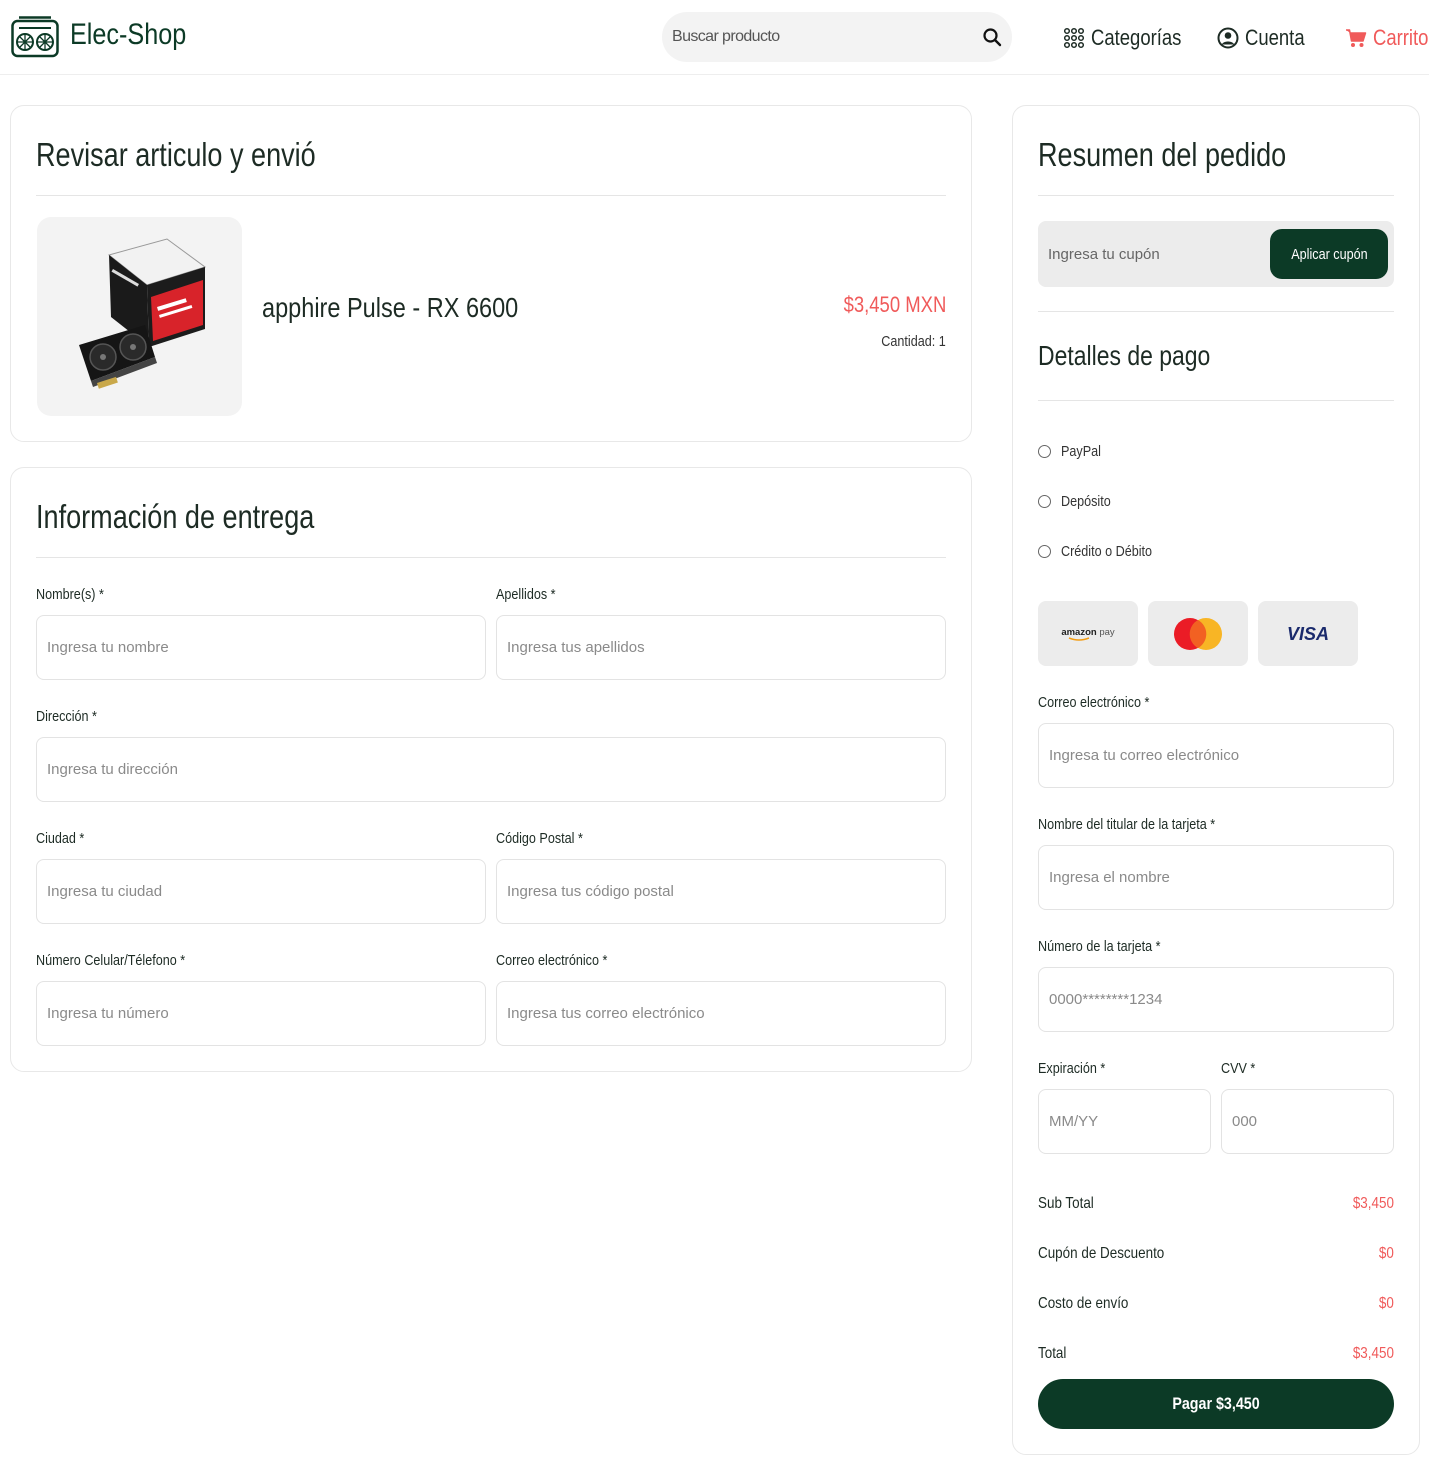  Describe the element at coordinates (1044, 551) in the screenshot. I see `card-radio` at that location.